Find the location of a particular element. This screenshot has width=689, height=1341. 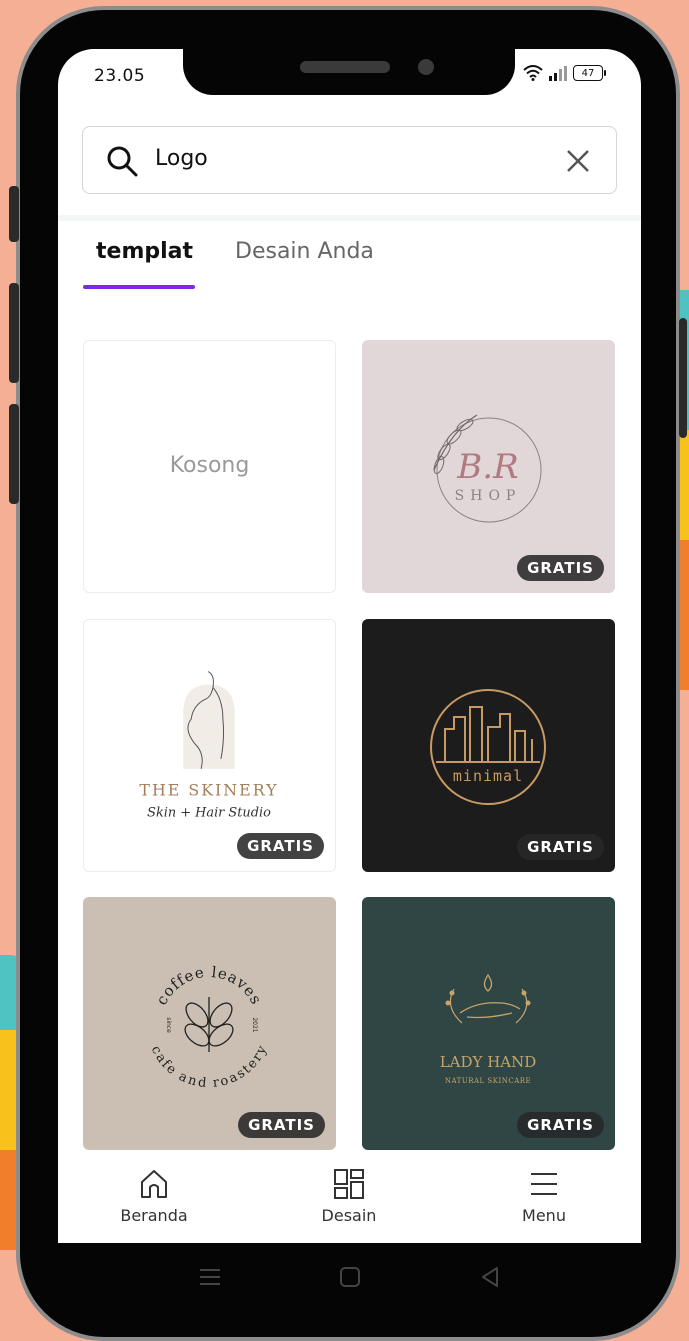

lady-hand-title: LADY HAND is located at coordinates (488, 1062).